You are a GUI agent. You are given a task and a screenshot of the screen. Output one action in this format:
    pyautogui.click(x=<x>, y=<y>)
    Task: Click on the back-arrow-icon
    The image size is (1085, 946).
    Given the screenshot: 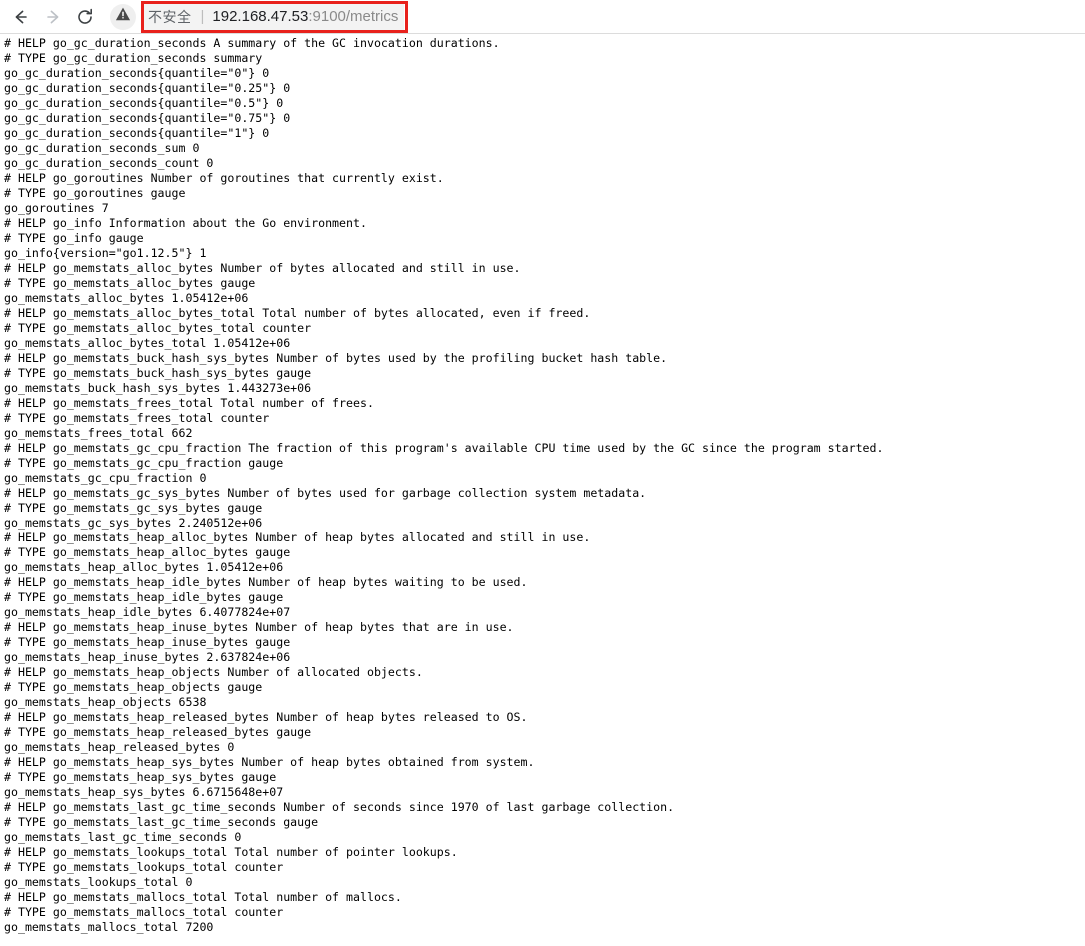 What is the action you would take?
    pyautogui.click(x=21, y=17)
    